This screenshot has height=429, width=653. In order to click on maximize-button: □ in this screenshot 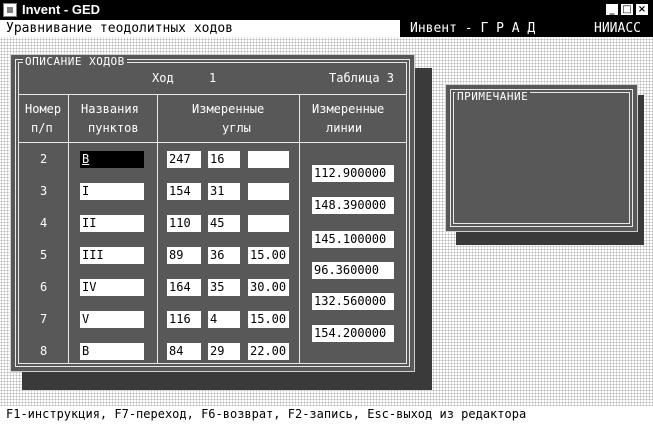, I will do `click(627, 9)`.